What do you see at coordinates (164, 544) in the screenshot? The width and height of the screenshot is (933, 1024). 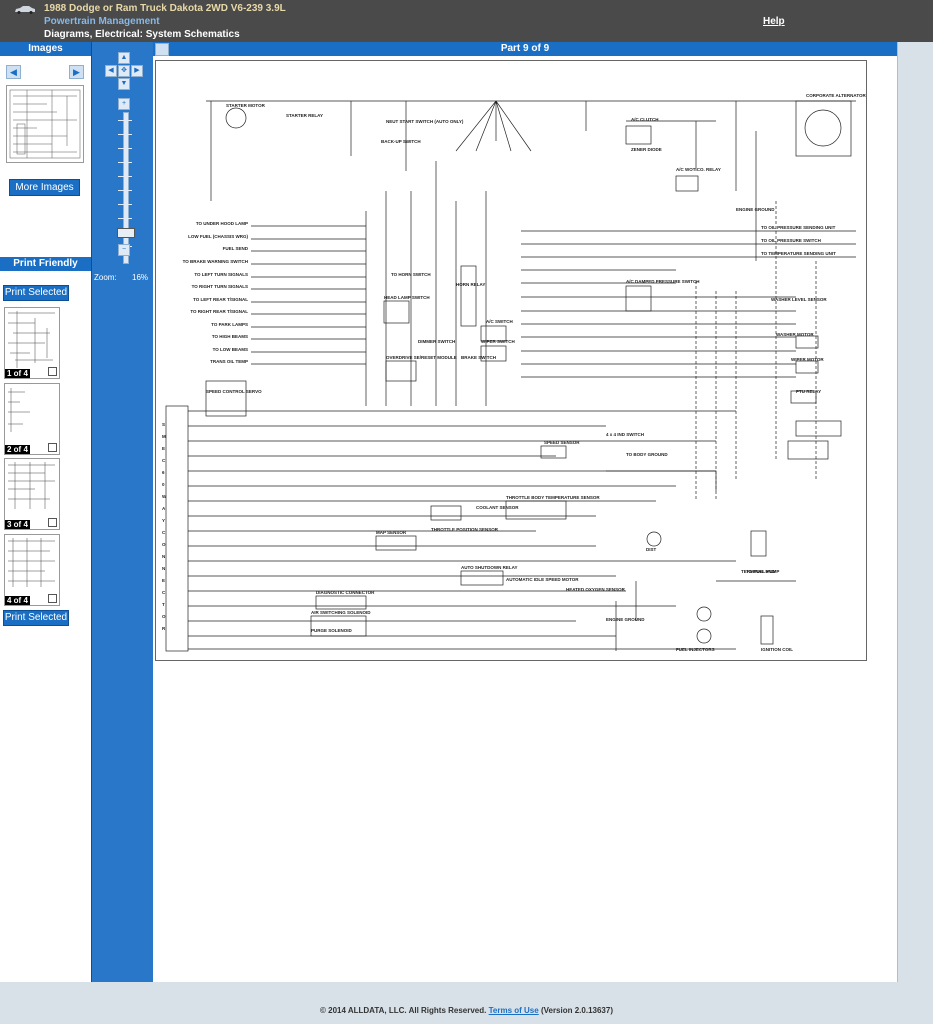 I see `connector-letter: O` at bounding box center [164, 544].